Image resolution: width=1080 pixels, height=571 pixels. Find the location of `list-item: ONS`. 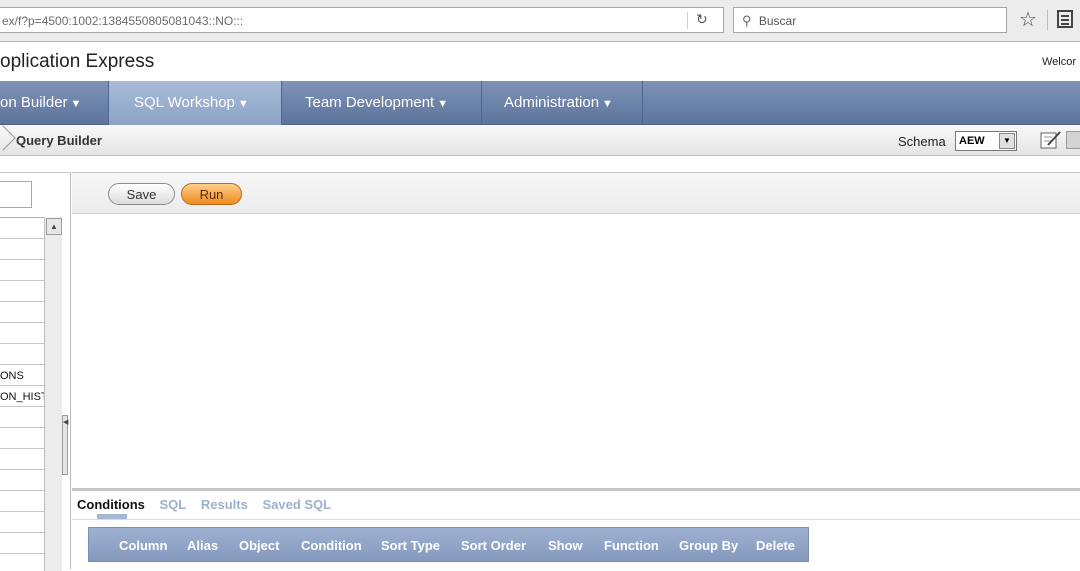

list-item: ONS is located at coordinates (22, 375).